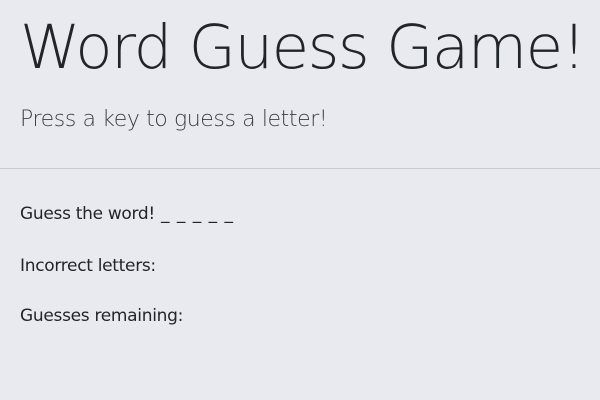 Image resolution: width=600 pixels, height=400 pixels. Describe the element at coordinates (174, 119) in the screenshot. I see `instructions-text: Press a key to guess a letter!` at that location.